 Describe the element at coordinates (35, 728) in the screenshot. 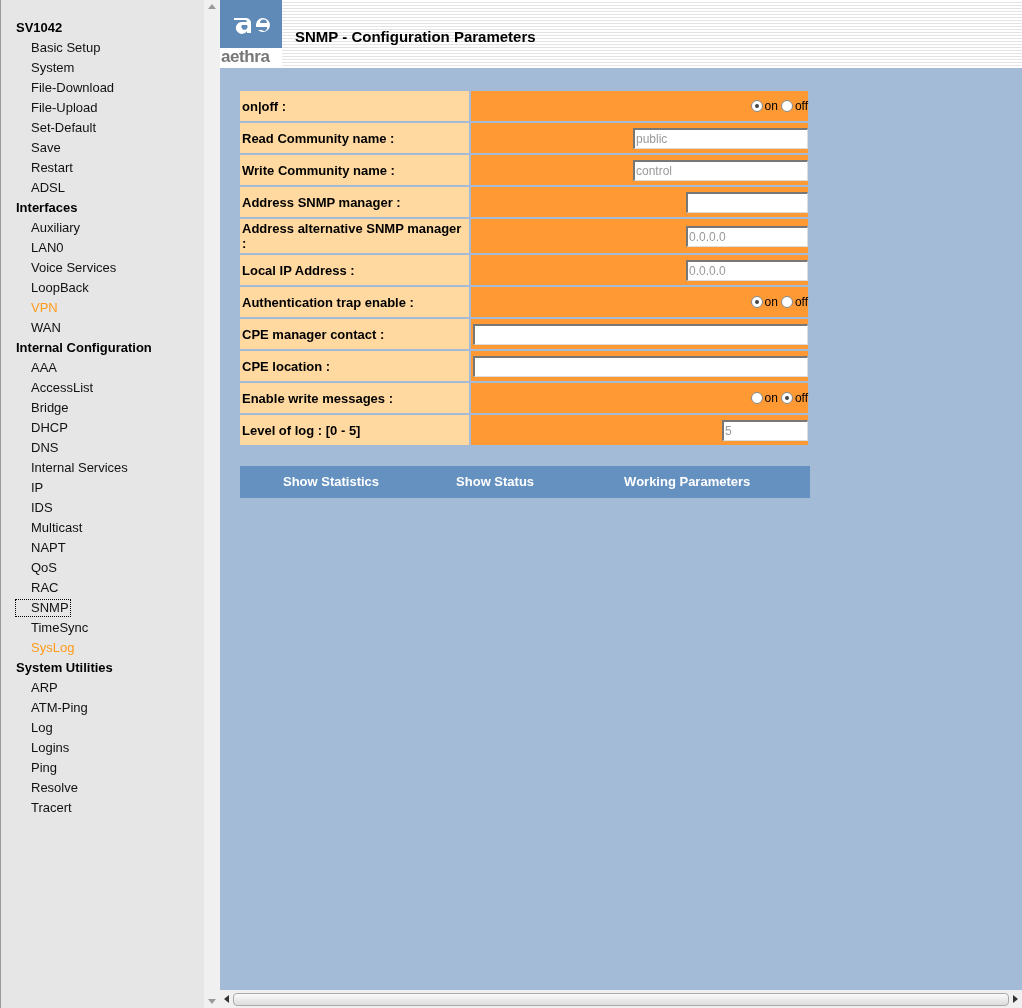

I see `sidebar-link: Log` at that location.